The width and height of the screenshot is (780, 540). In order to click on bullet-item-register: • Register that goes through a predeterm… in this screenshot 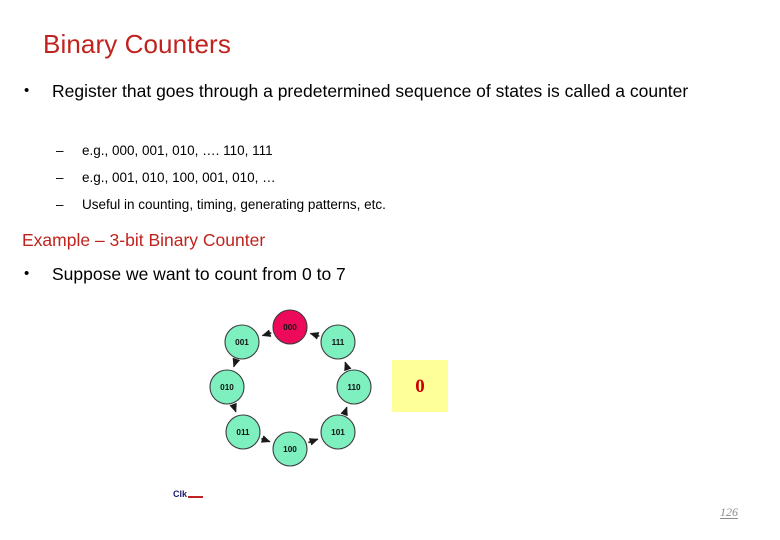, I will do `click(390, 91)`.